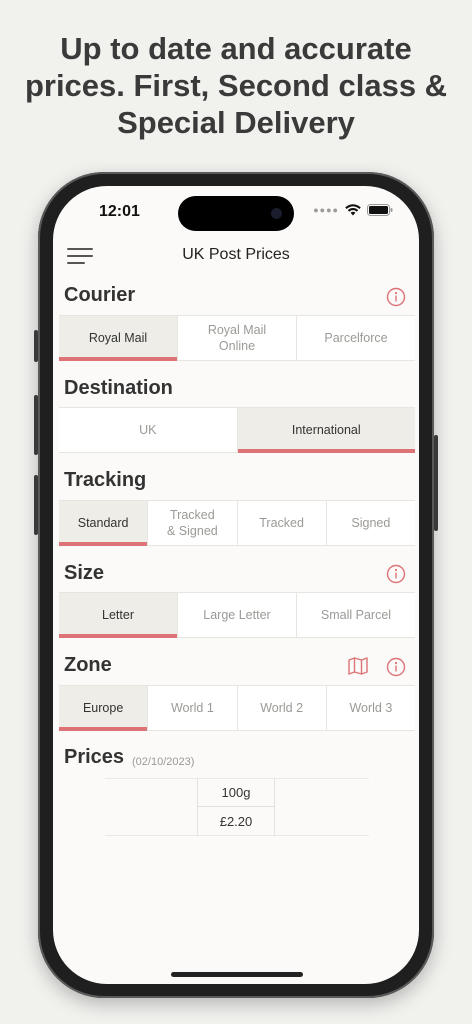 The width and height of the screenshot is (472, 1024). Describe the element at coordinates (118, 615) in the screenshot. I see `size-option-letter: Letter` at that location.